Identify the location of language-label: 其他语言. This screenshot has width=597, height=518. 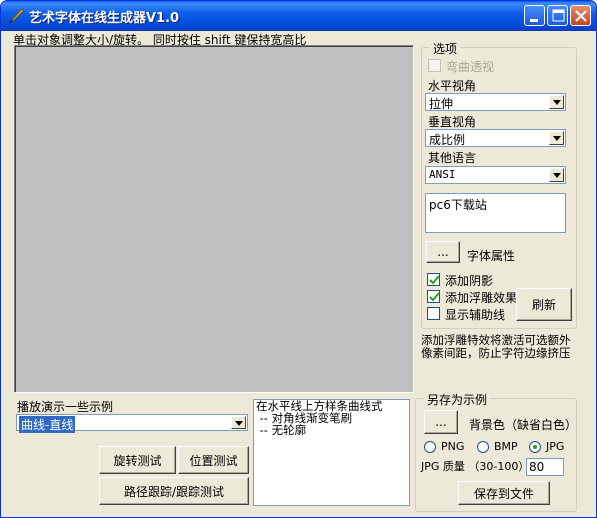
(452, 158).